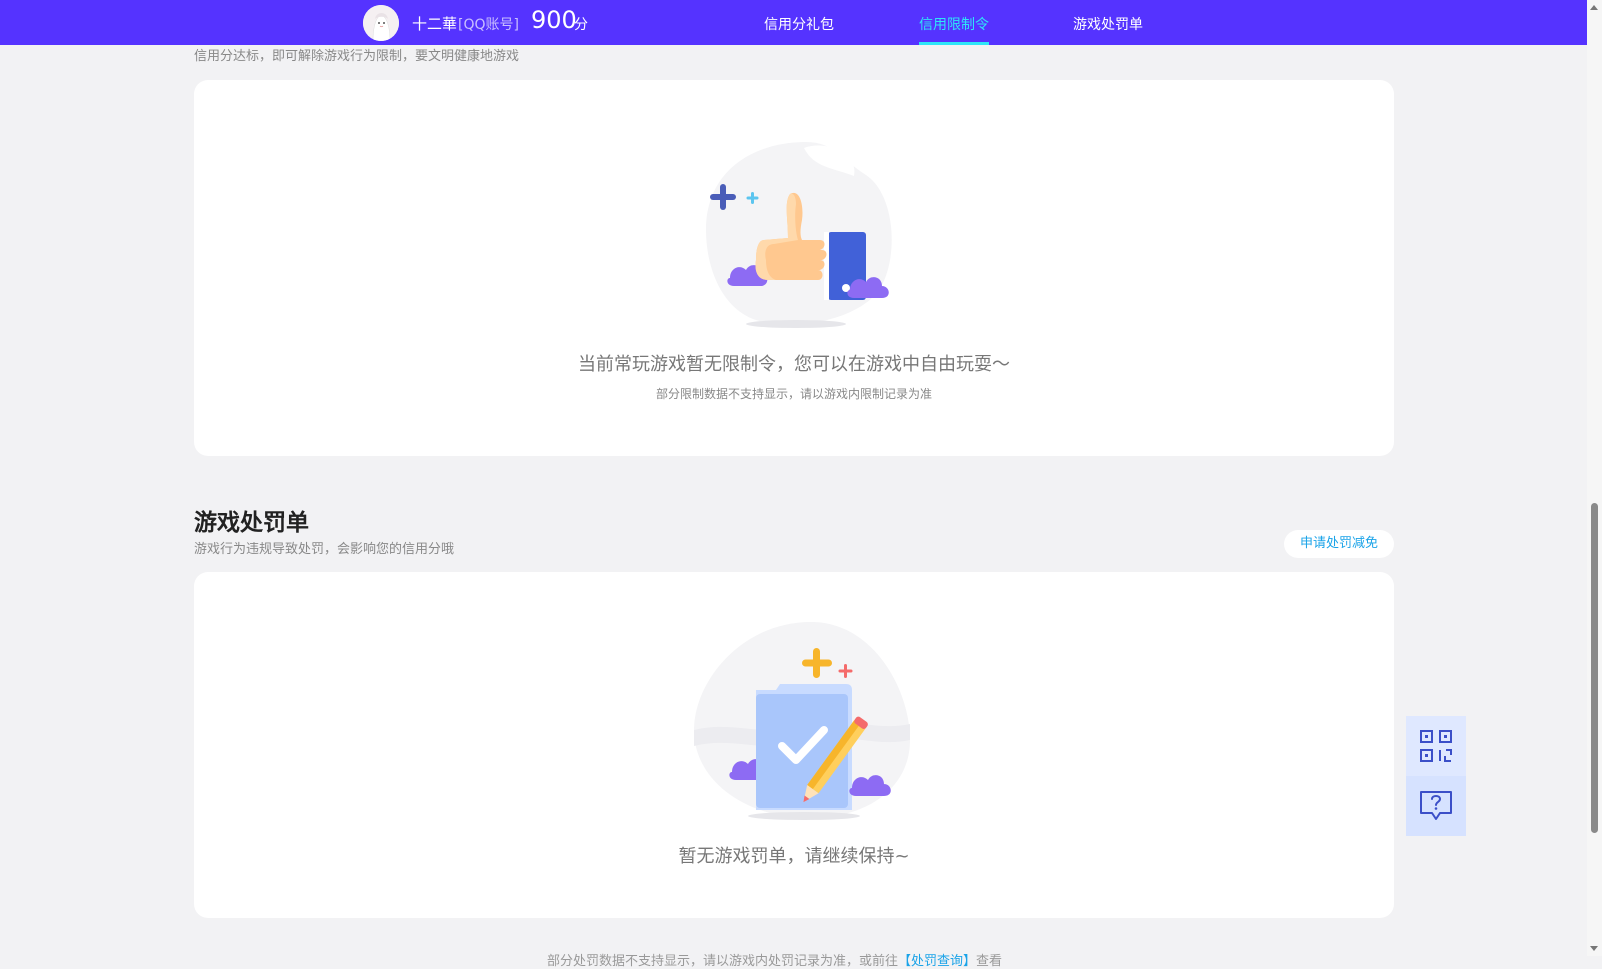  Describe the element at coordinates (794, 364) in the screenshot. I see `restriction-empty-title: 当前常玩游戏暂无限制令，您可以在游戏中自由玩耍～` at that location.